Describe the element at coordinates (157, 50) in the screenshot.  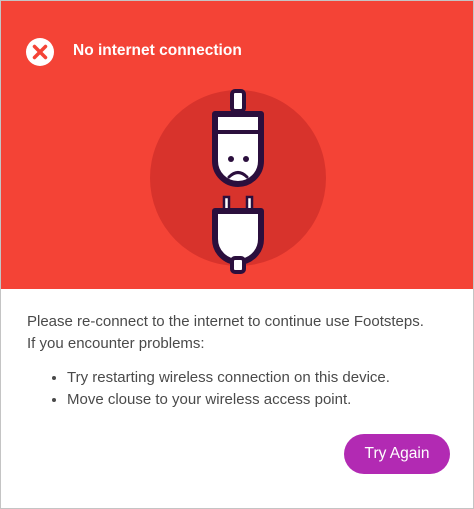
I see `dialog-title: No internet connection` at that location.